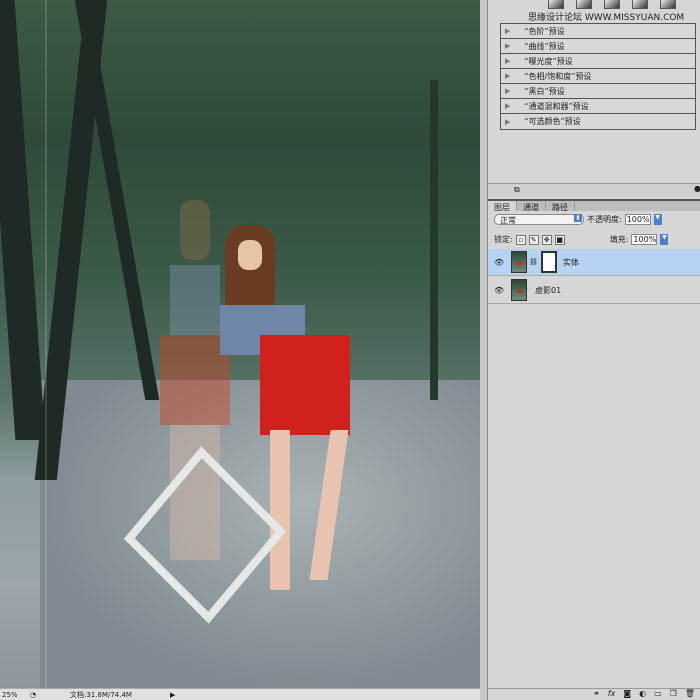  What do you see at coordinates (539, 219) in the screenshot?
I see `blend-mode-select: 正常` at bounding box center [539, 219].